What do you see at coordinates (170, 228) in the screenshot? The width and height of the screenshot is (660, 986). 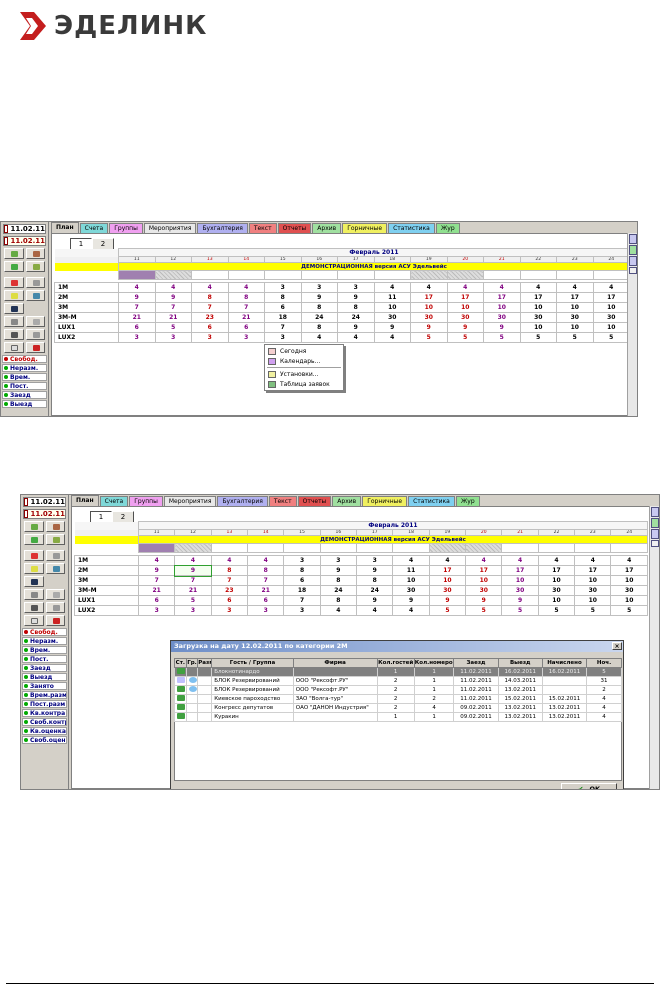 I see `tab-4: Мероприятия` at bounding box center [170, 228].